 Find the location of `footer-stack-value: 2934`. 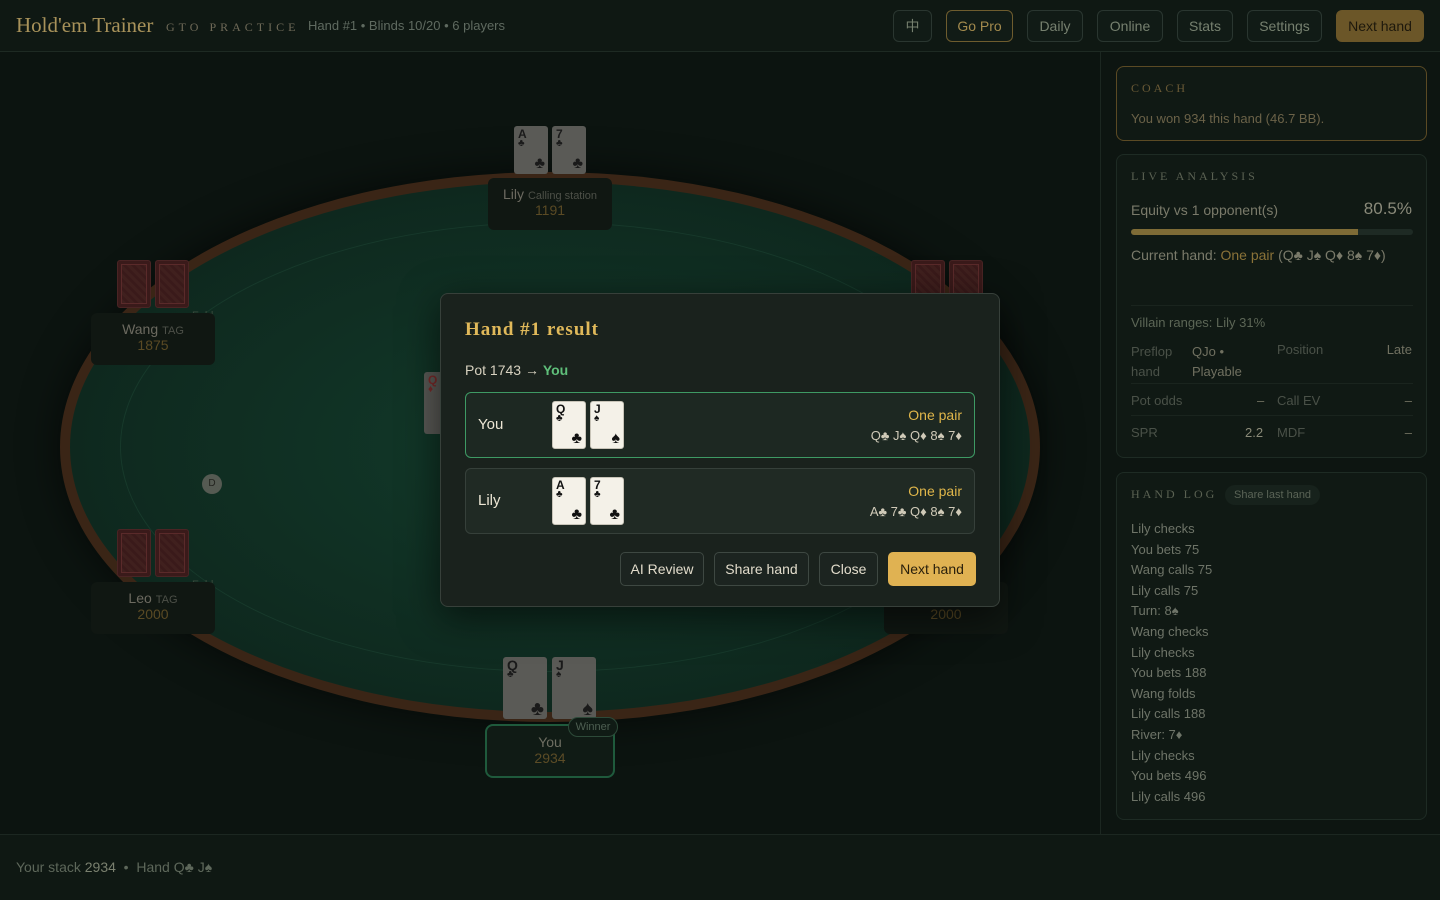

footer-stack-value: 2934 is located at coordinates (100, 867).